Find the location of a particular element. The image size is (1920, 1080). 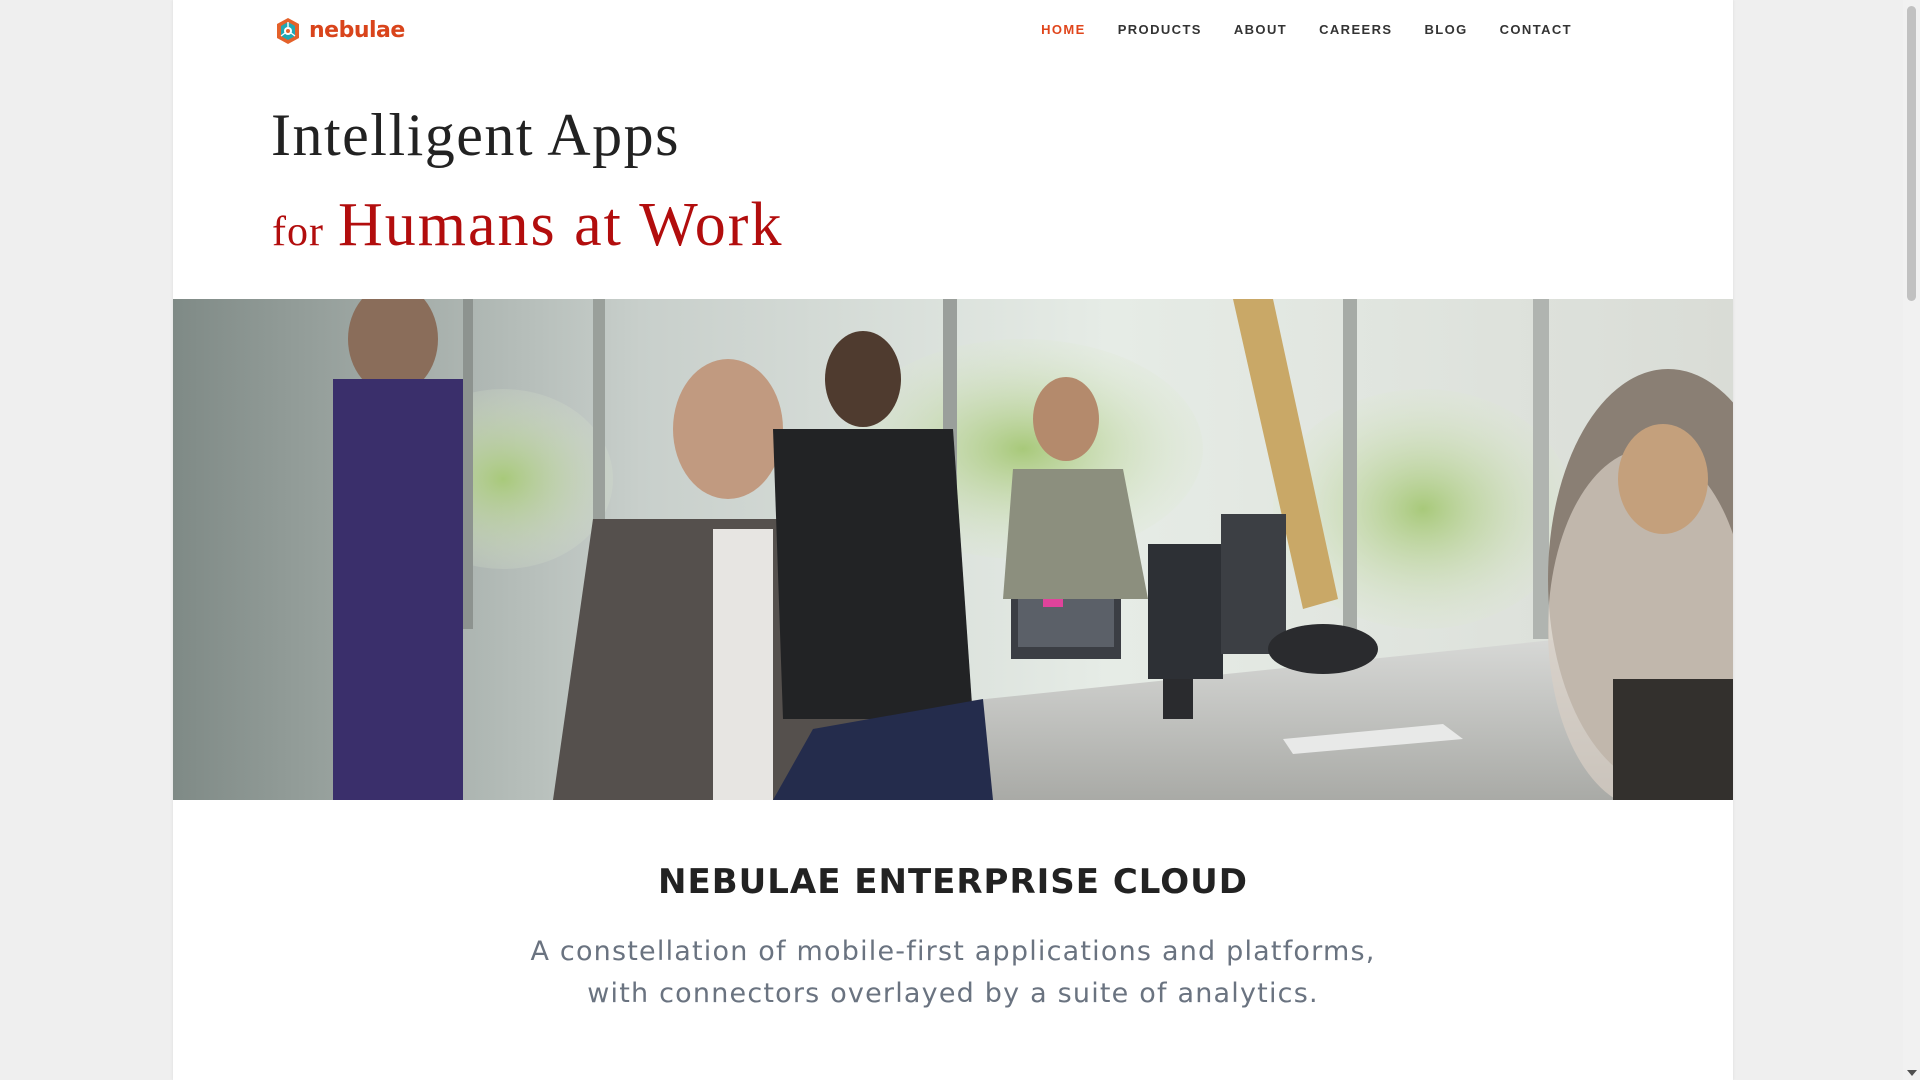

site-logo: nebulae is located at coordinates (339, 31).